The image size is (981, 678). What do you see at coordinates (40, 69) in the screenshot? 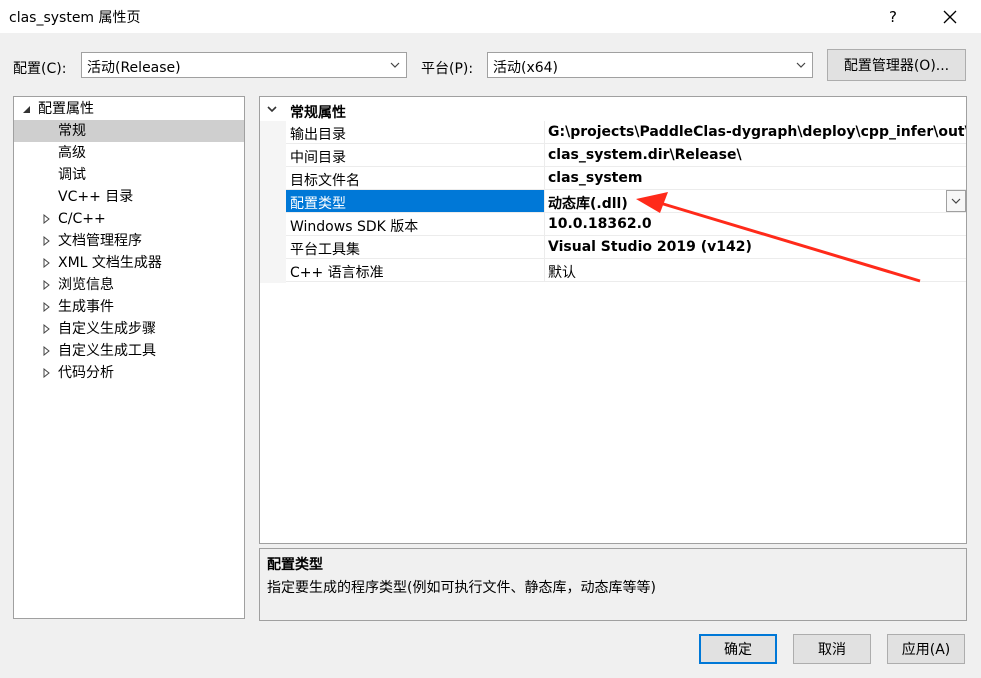
I see `config-label: 配置(C):` at bounding box center [40, 69].